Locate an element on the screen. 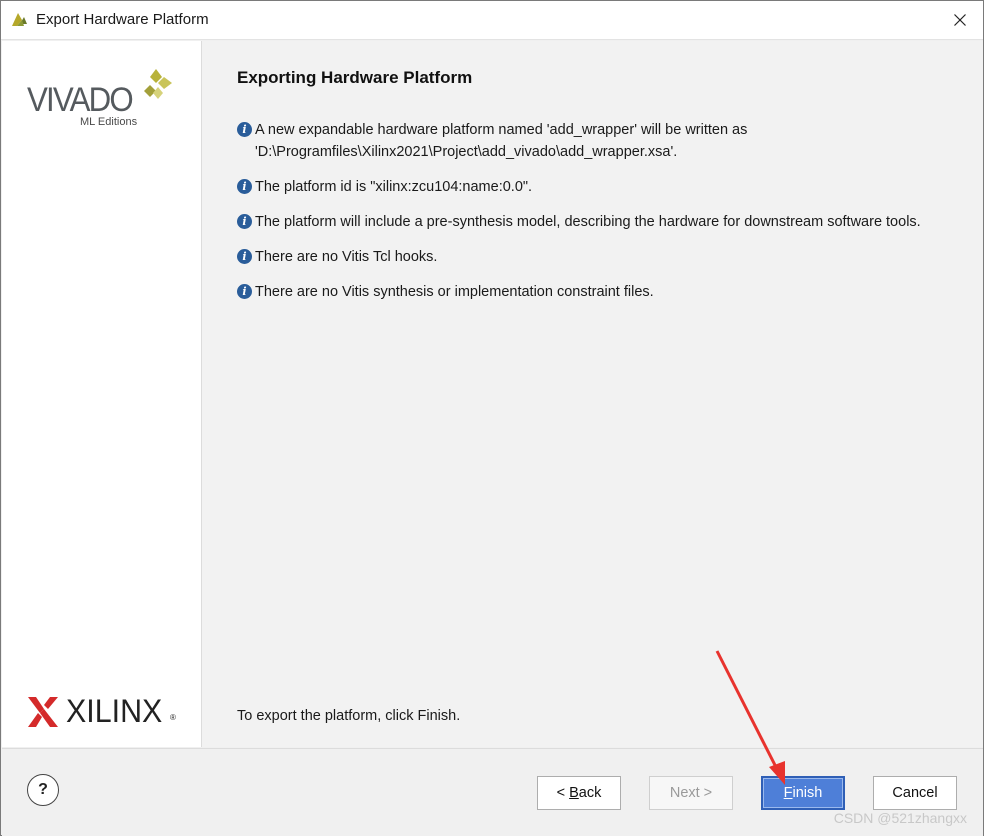  info-message: i There are no Vitis Tcl hooks. is located at coordinates (337, 257).